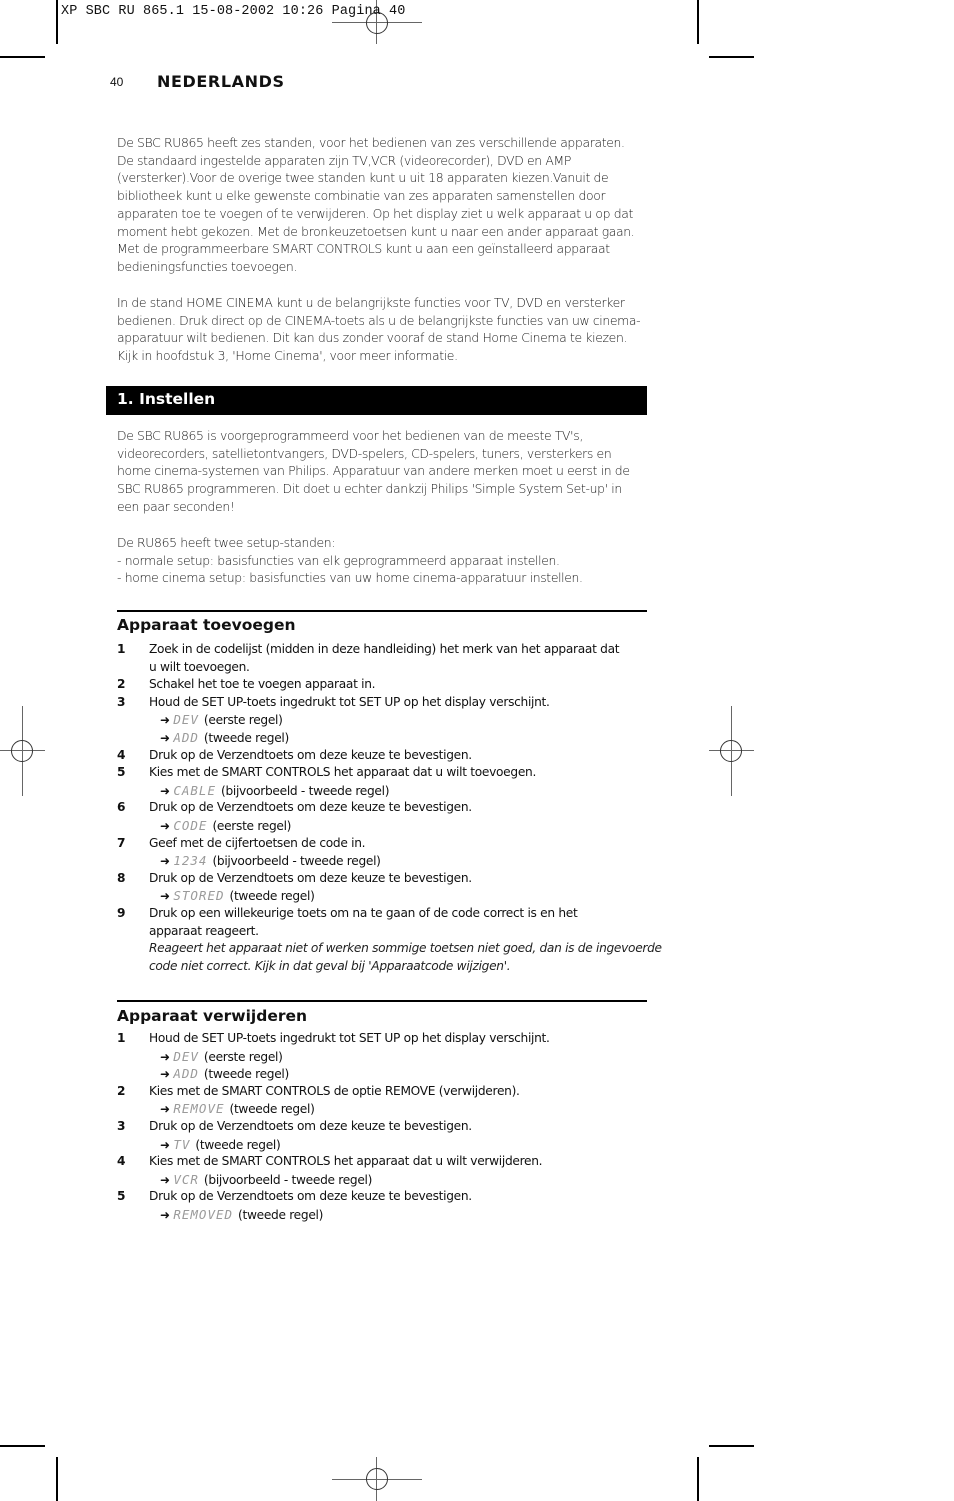  I want to click on lcd-display-text: VCR, so click(186, 1179).